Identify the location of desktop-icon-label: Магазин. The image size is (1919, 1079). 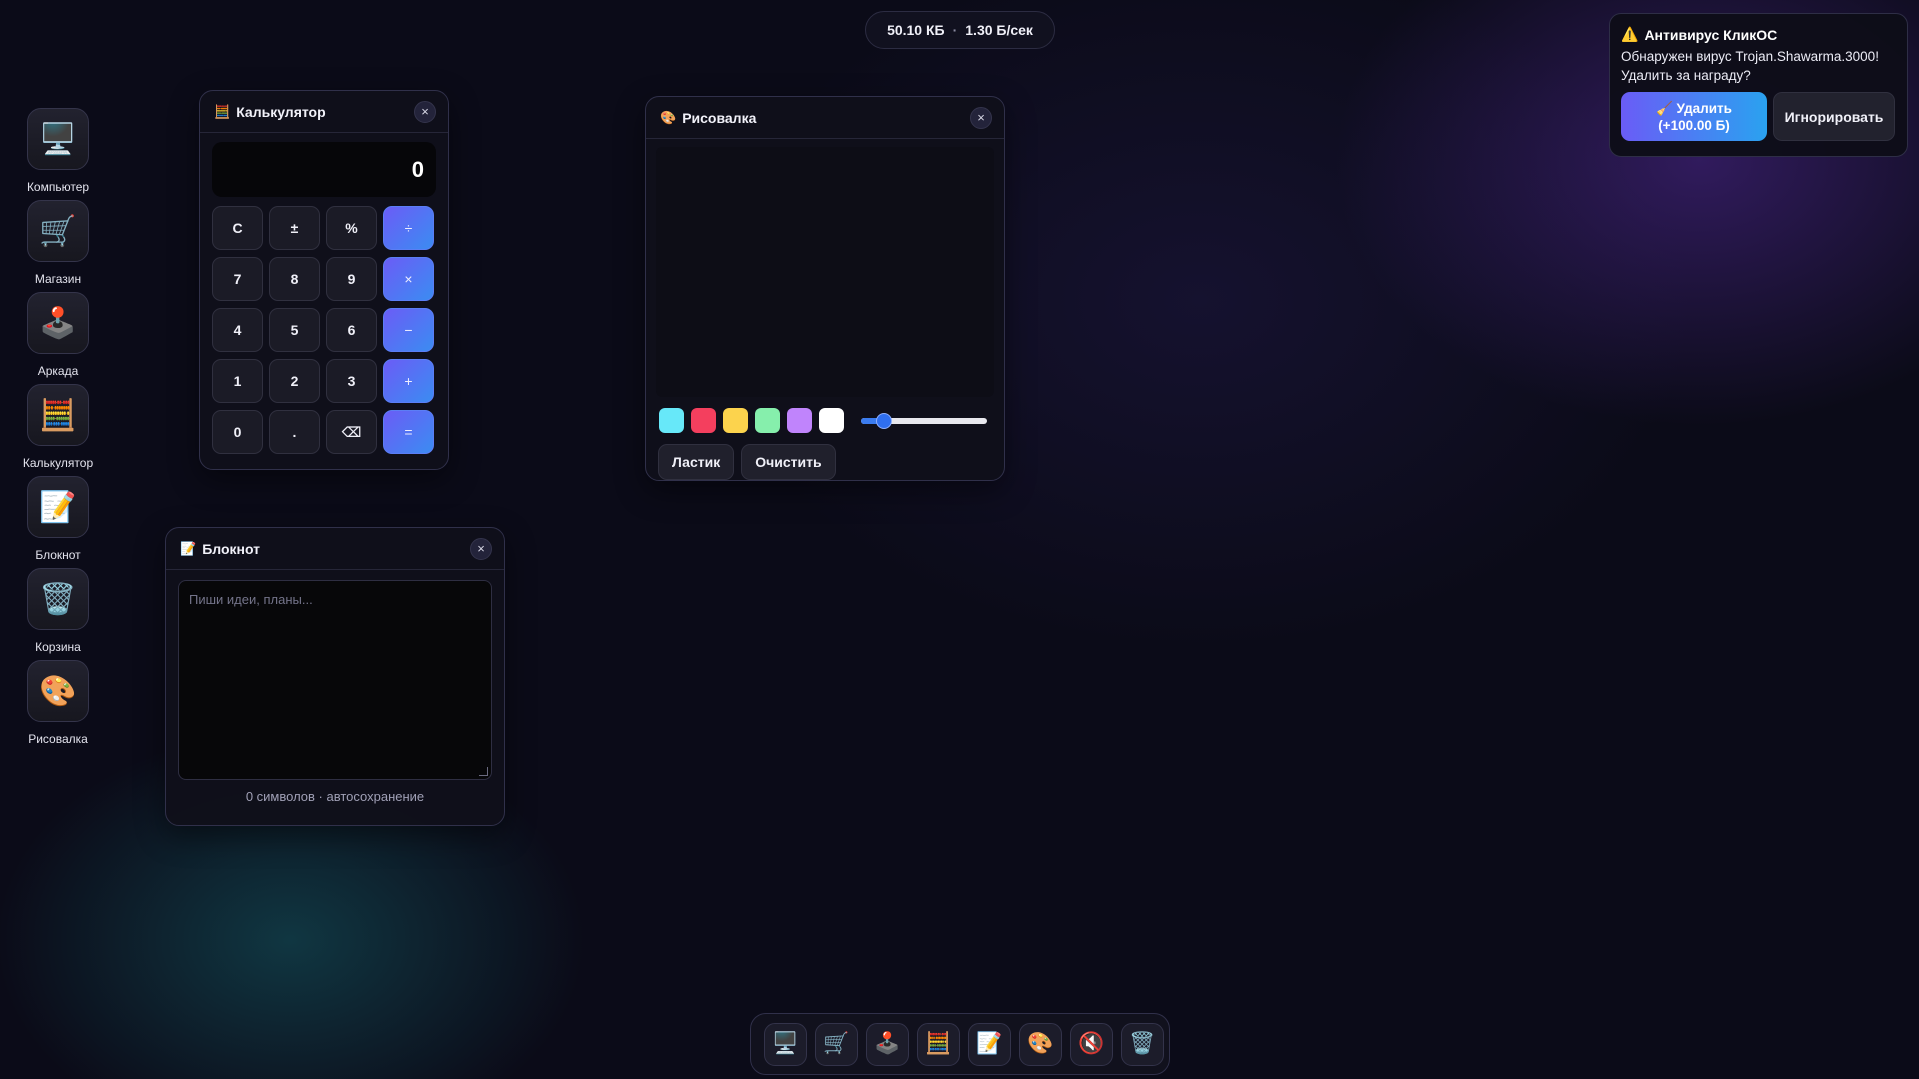
(58, 279).